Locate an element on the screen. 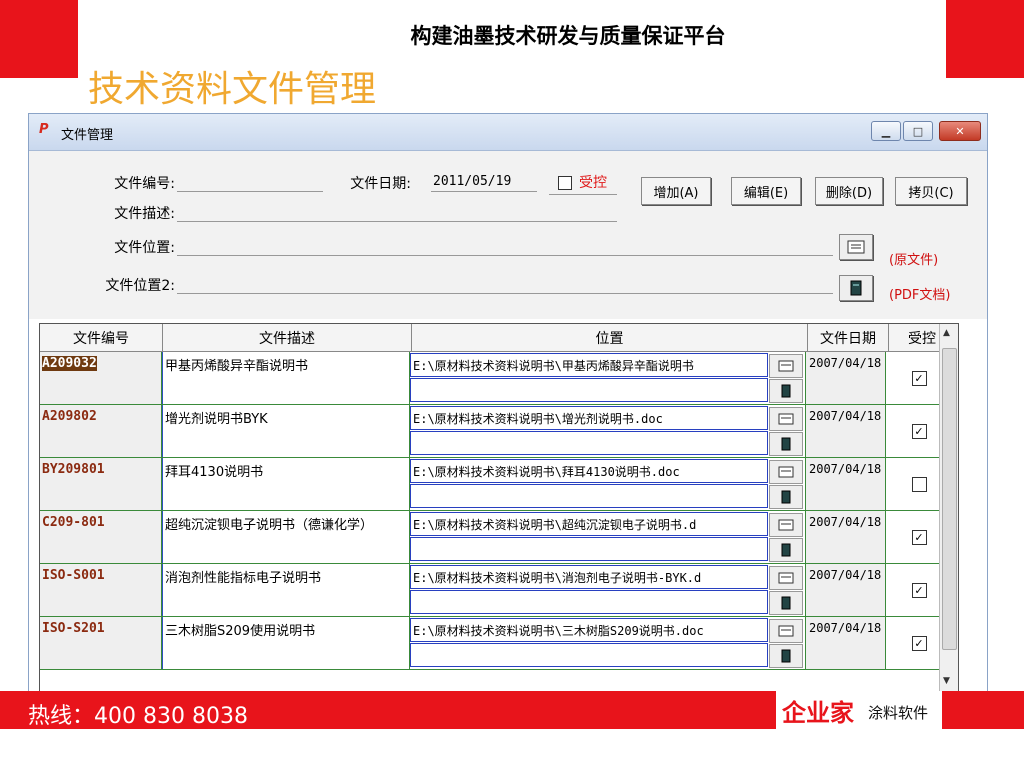 The height and width of the screenshot is (768, 1024). file-date-input is located at coordinates (484, 181).